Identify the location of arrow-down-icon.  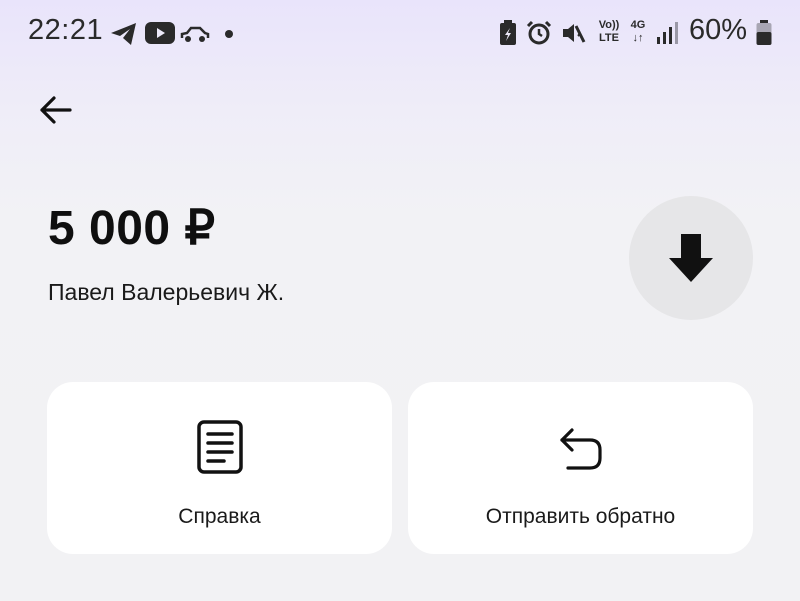
(691, 258).